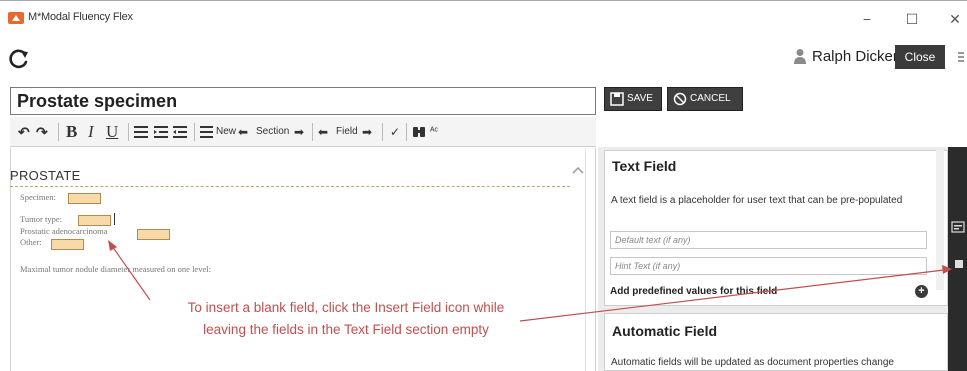  Describe the element at coordinates (680, 99) in the screenshot. I see `cancel-icon` at that location.